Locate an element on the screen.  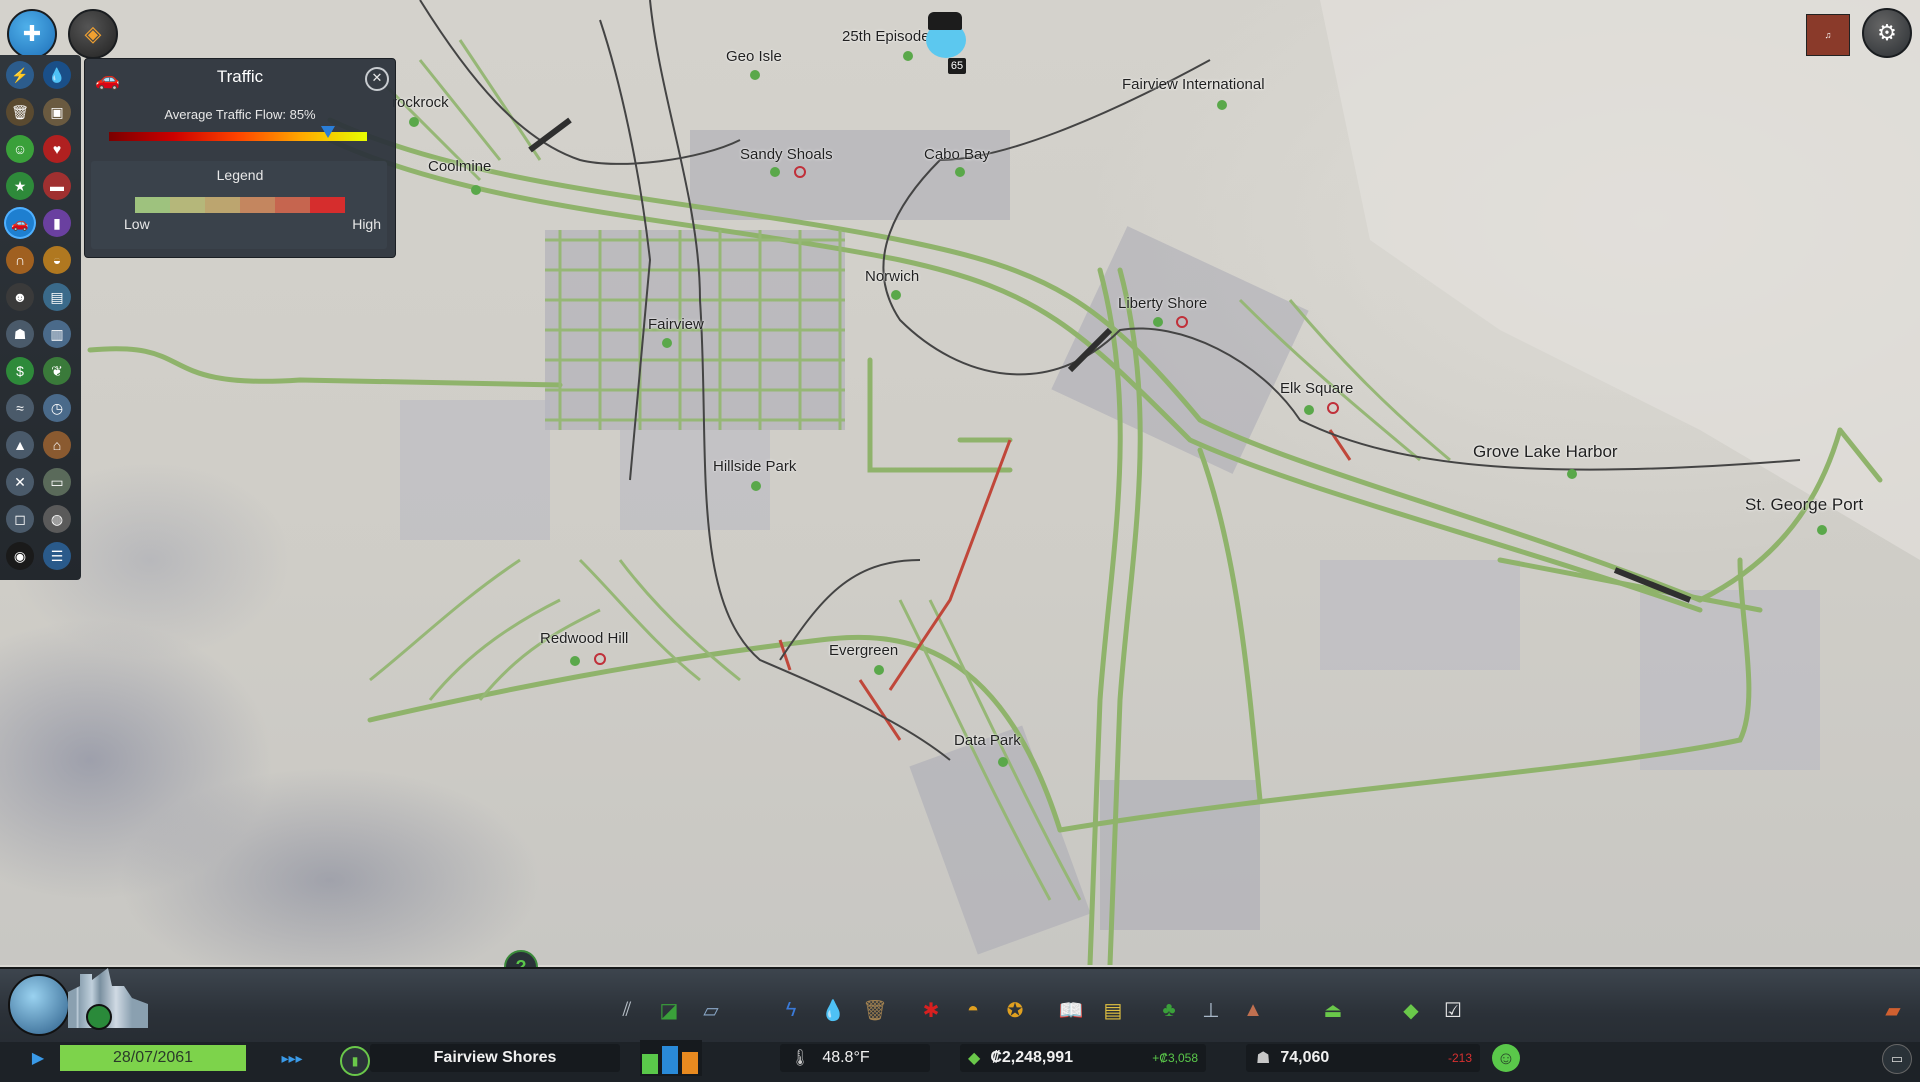
population-display: ☗ 74,060 -213 is located at coordinates (1363, 1058).